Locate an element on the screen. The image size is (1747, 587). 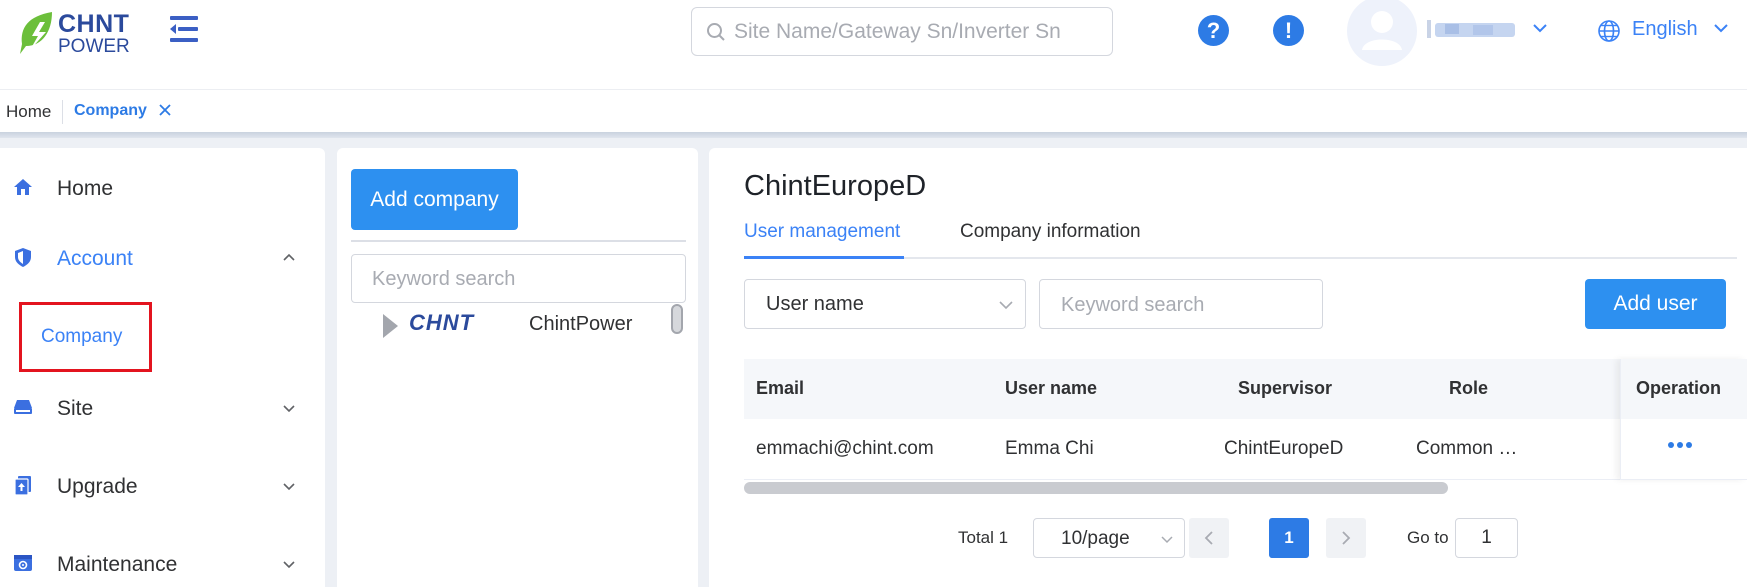
chevron-up-icon is located at coordinates (289, 257).